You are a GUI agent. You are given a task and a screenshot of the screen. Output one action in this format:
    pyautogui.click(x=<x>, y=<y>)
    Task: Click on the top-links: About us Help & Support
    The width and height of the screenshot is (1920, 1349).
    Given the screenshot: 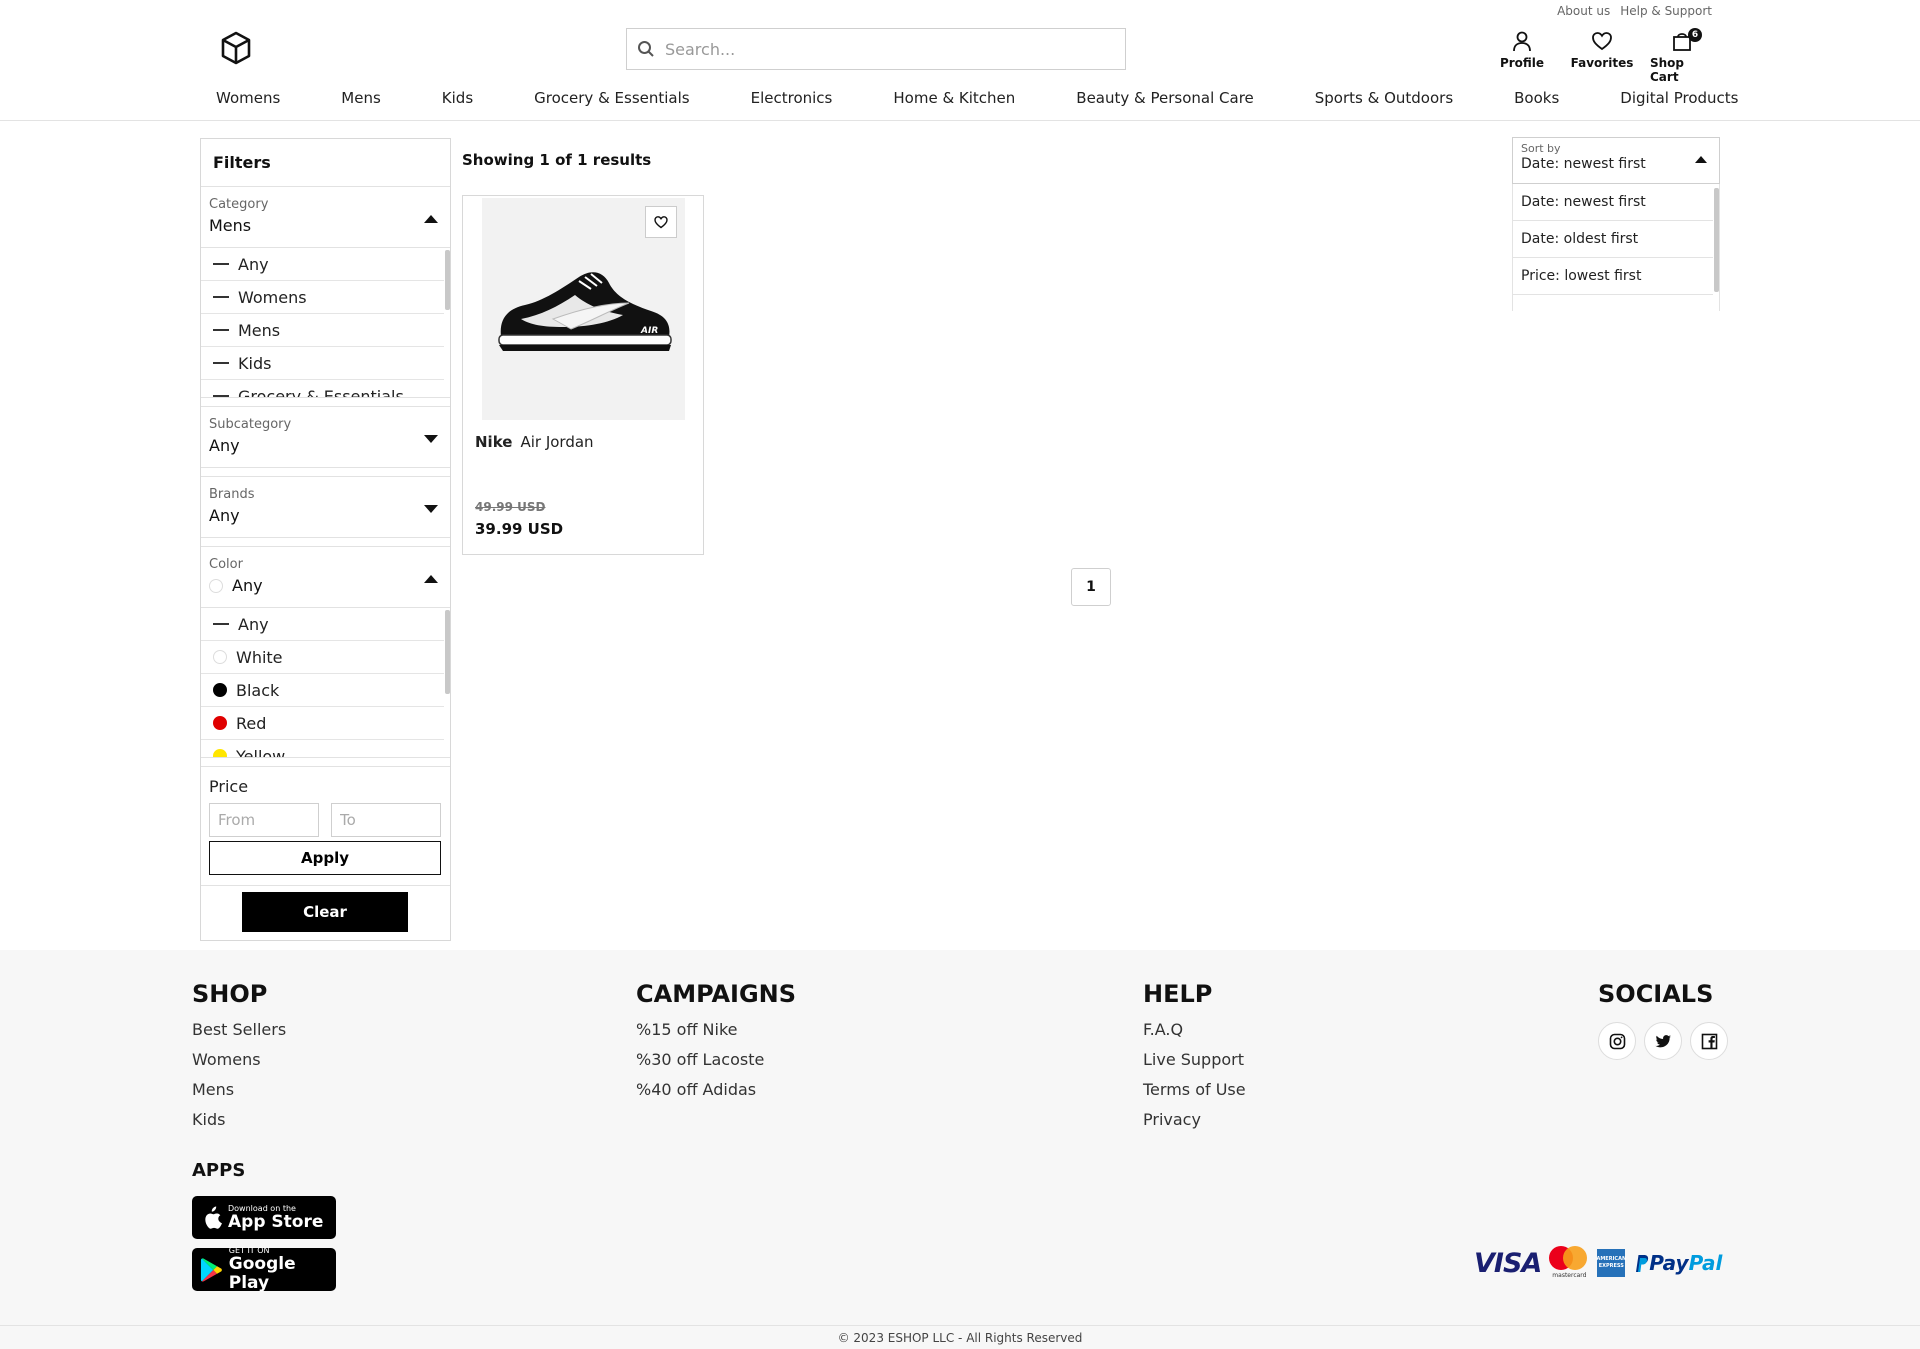 What is the action you would take?
    pyautogui.click(x=1634, y=11)
    